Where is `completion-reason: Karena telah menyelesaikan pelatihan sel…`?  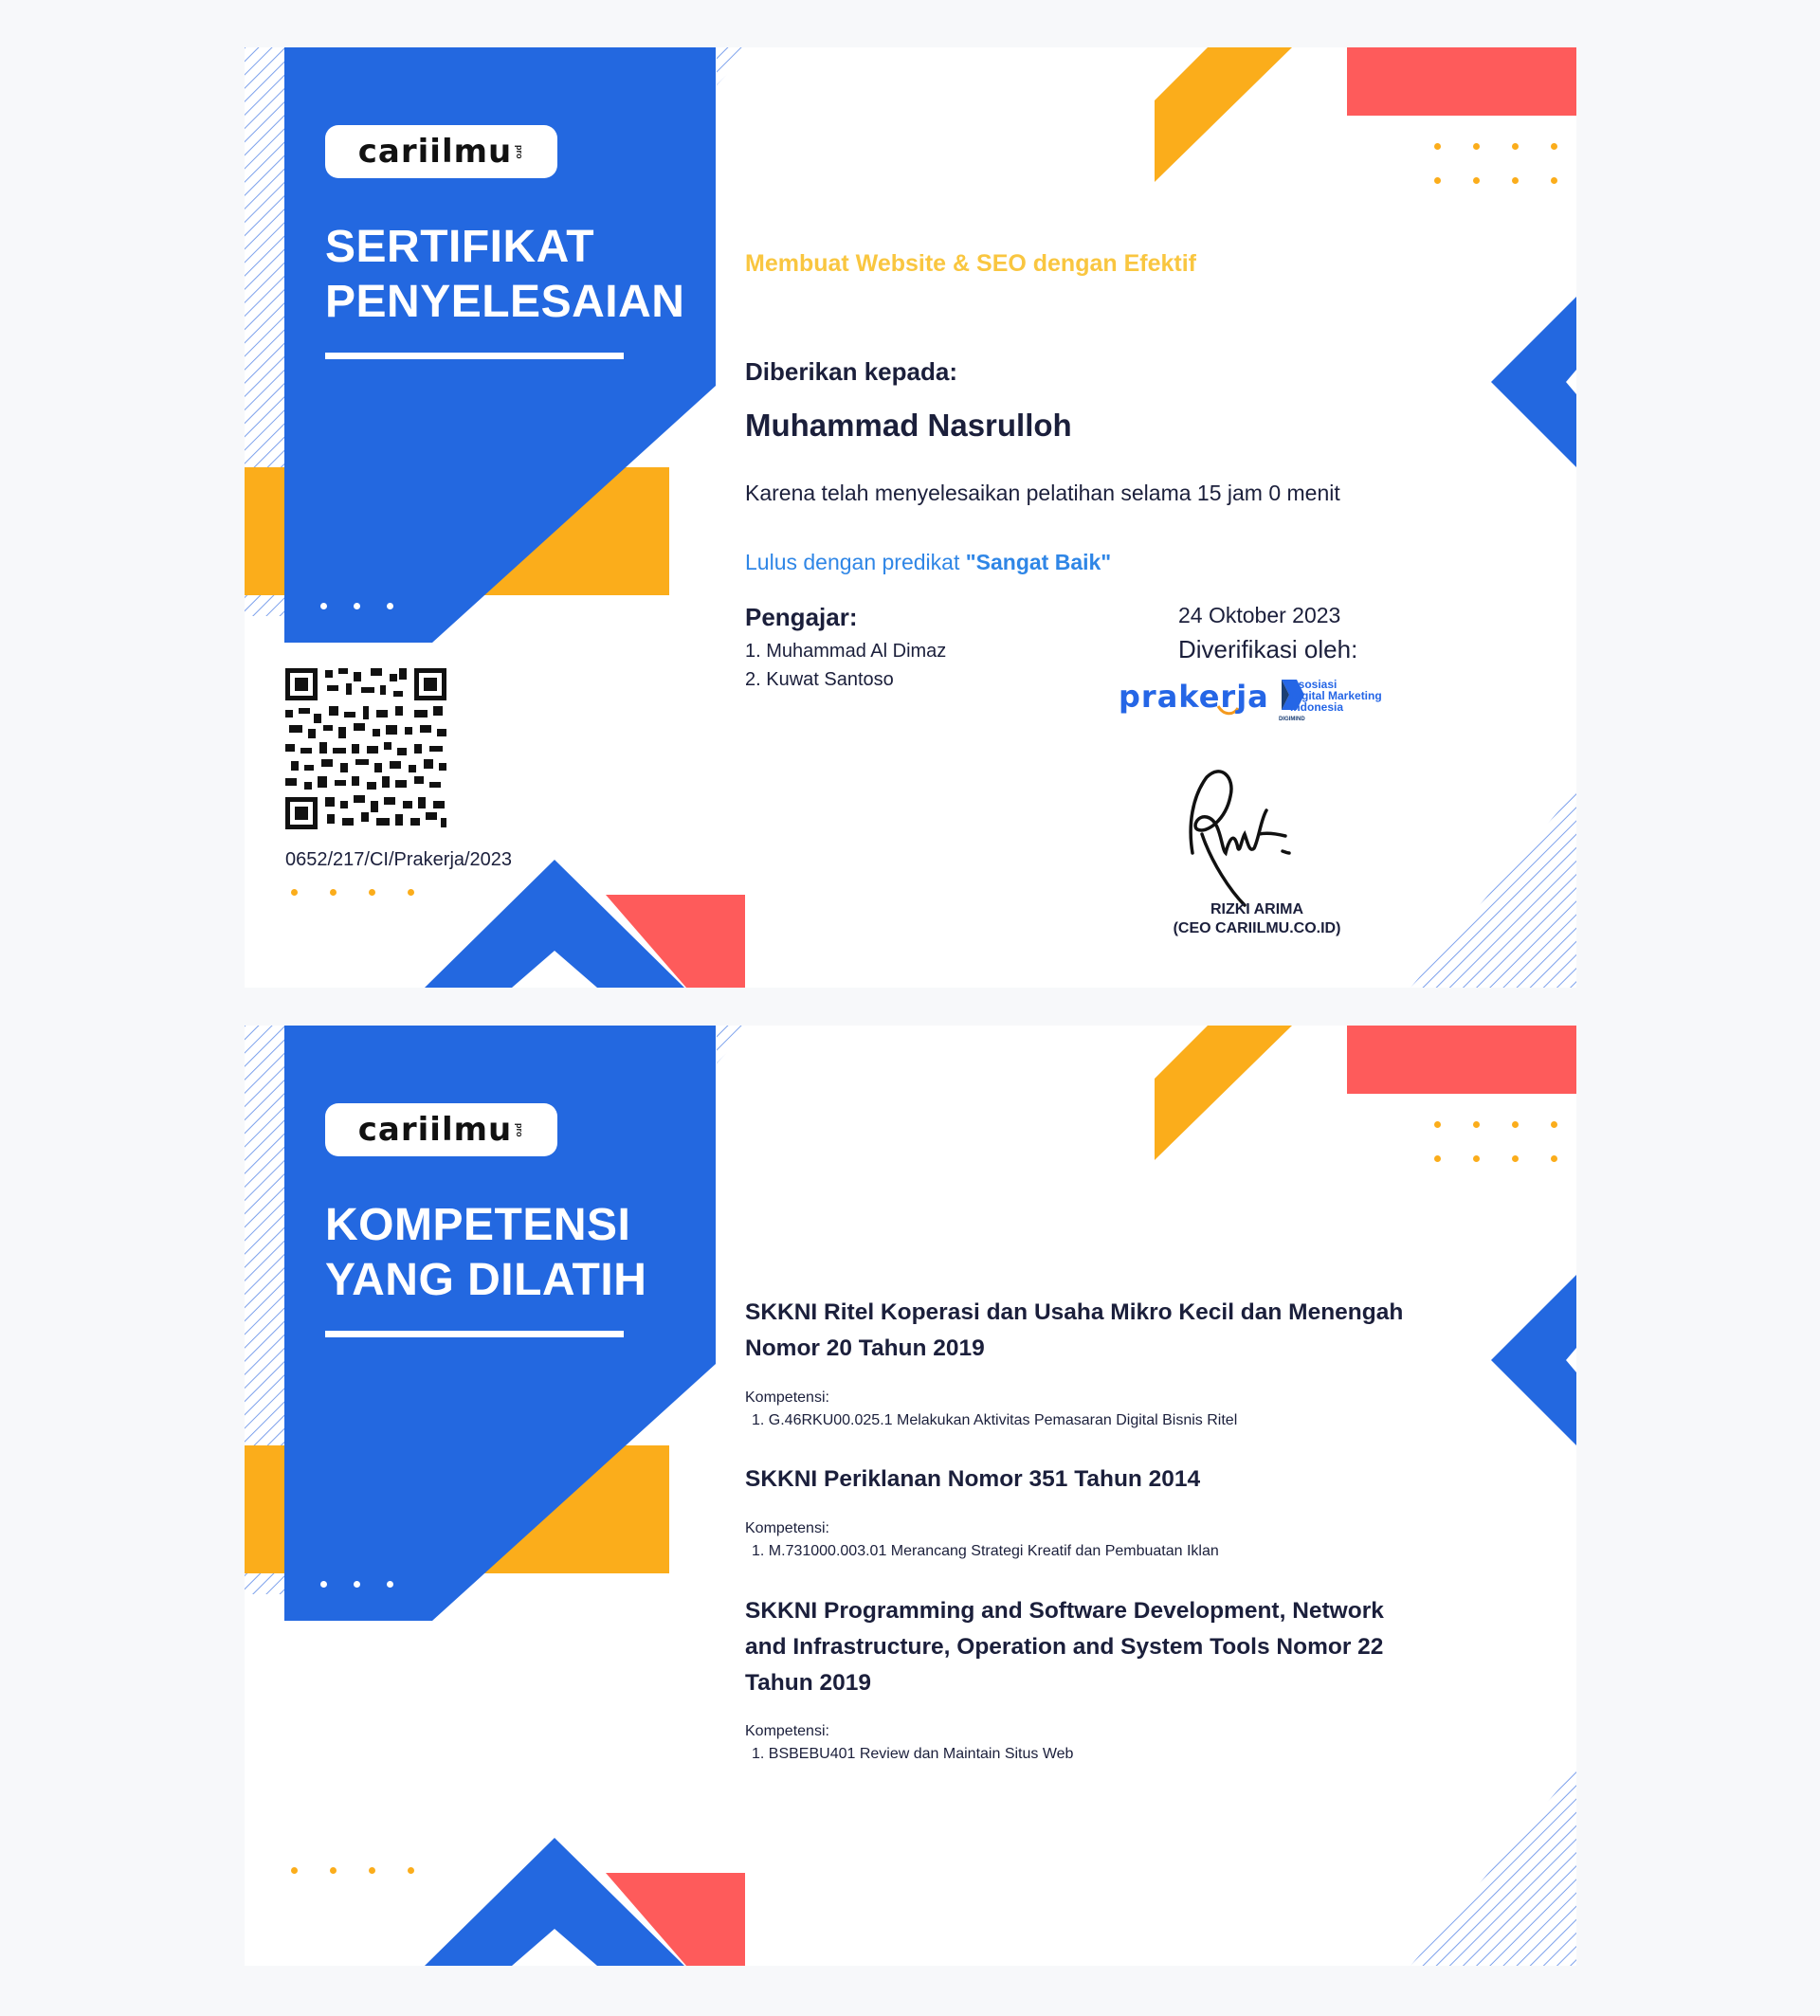
completion-reason: Karena telah menyelesaikan pelatihan sel… is located at coordinates (1042, 493).